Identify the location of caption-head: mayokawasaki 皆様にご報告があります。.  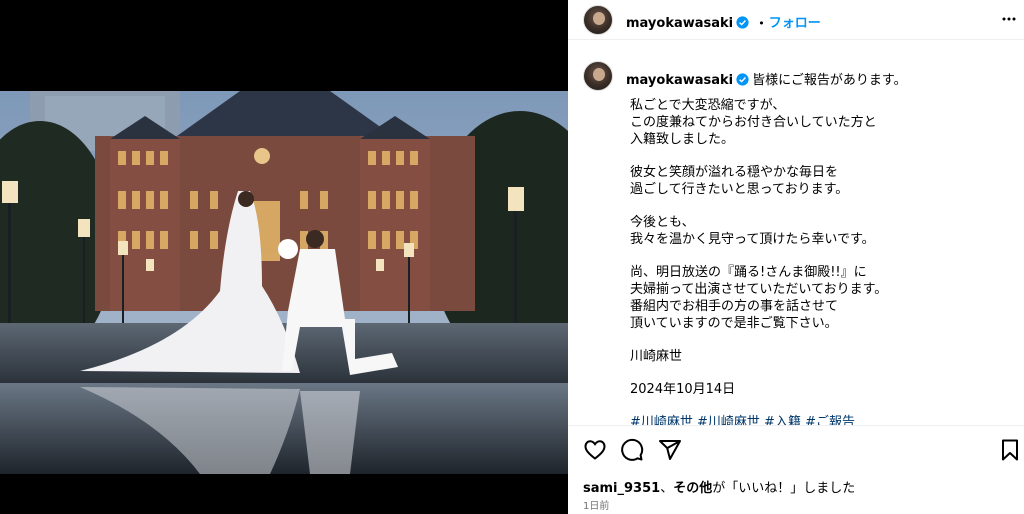
(766, 78).